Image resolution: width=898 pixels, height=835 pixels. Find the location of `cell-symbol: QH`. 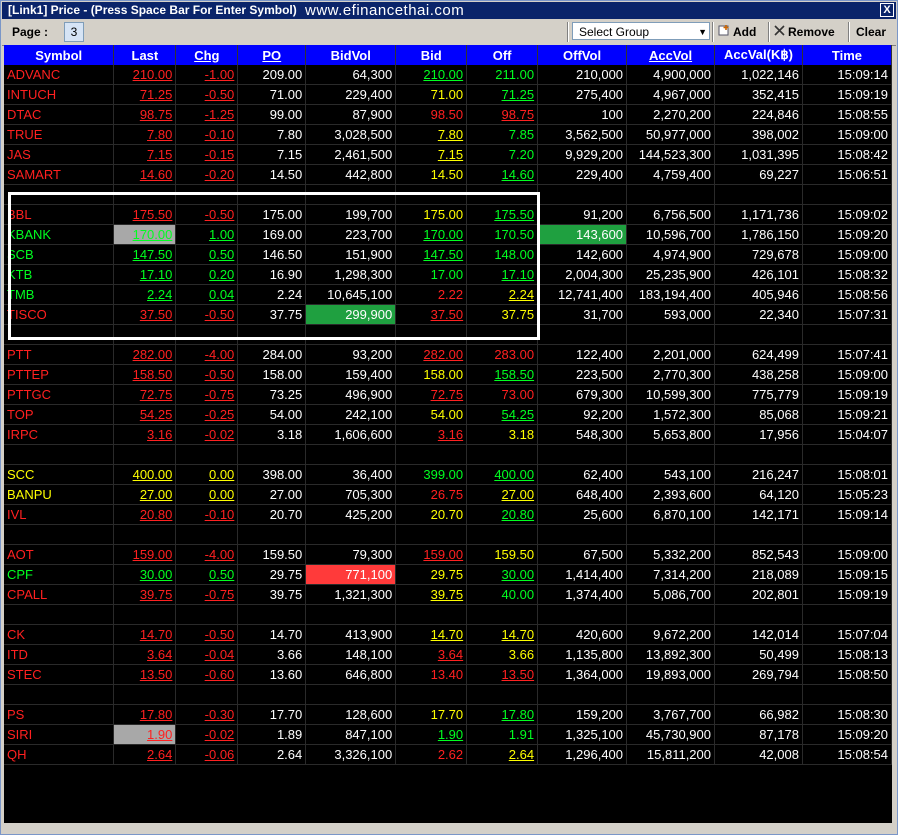

cell-symbol: QH is located at coordinates (59, 754).